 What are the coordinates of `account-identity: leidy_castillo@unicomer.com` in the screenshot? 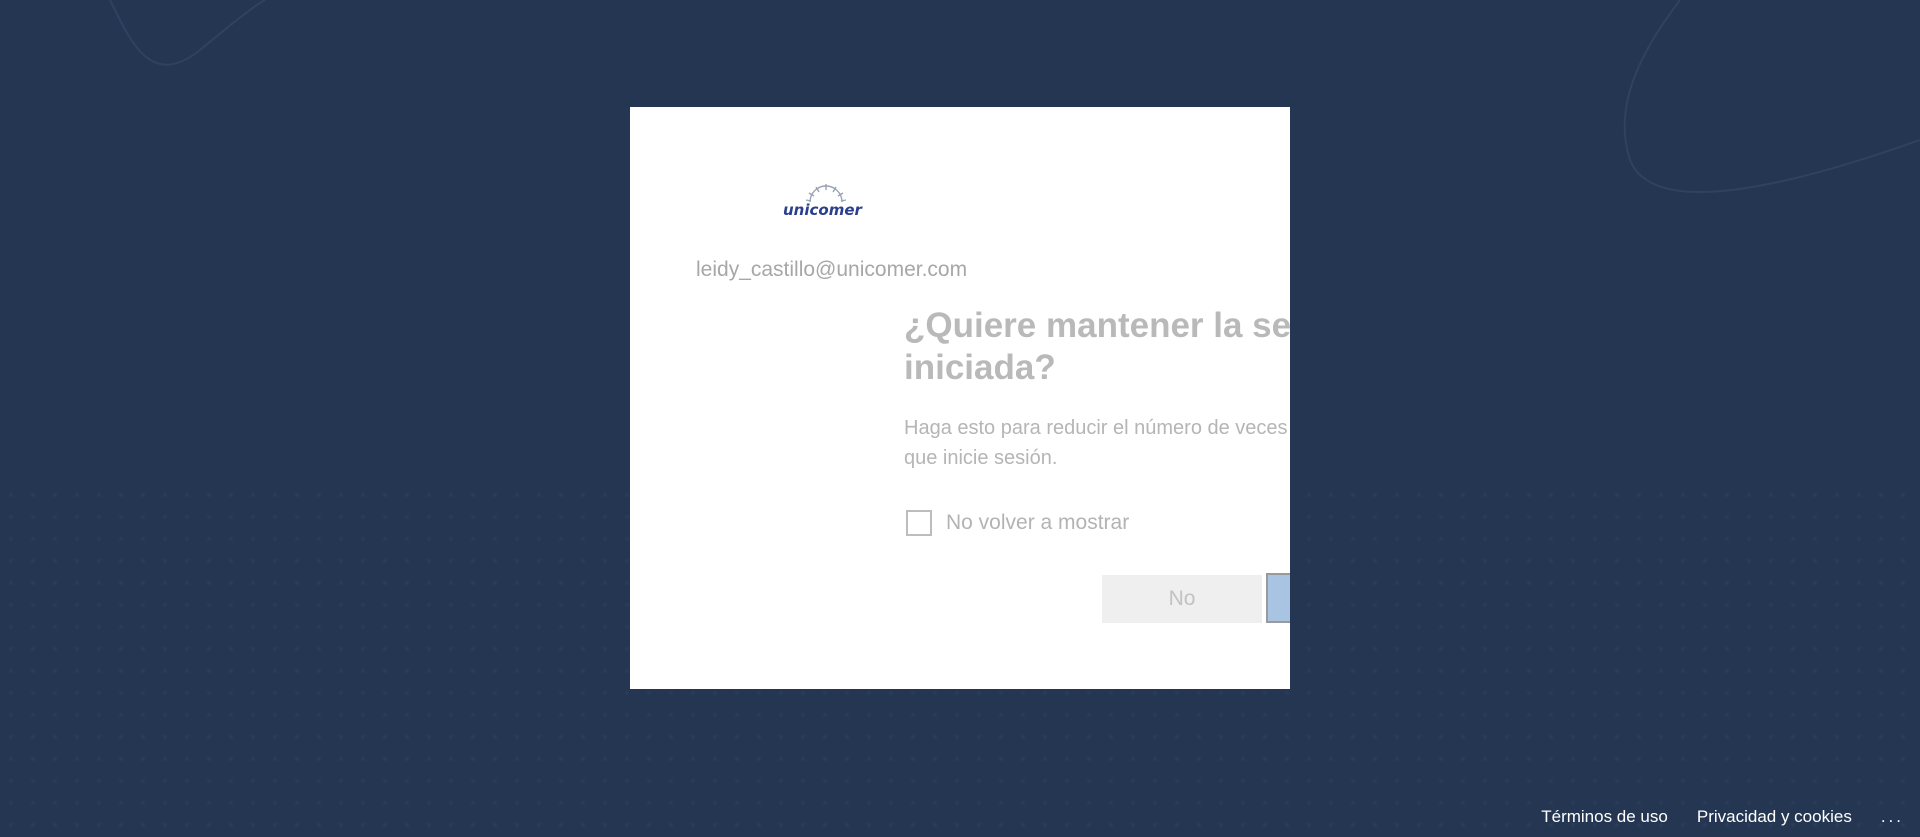 It's located at (832, 269).